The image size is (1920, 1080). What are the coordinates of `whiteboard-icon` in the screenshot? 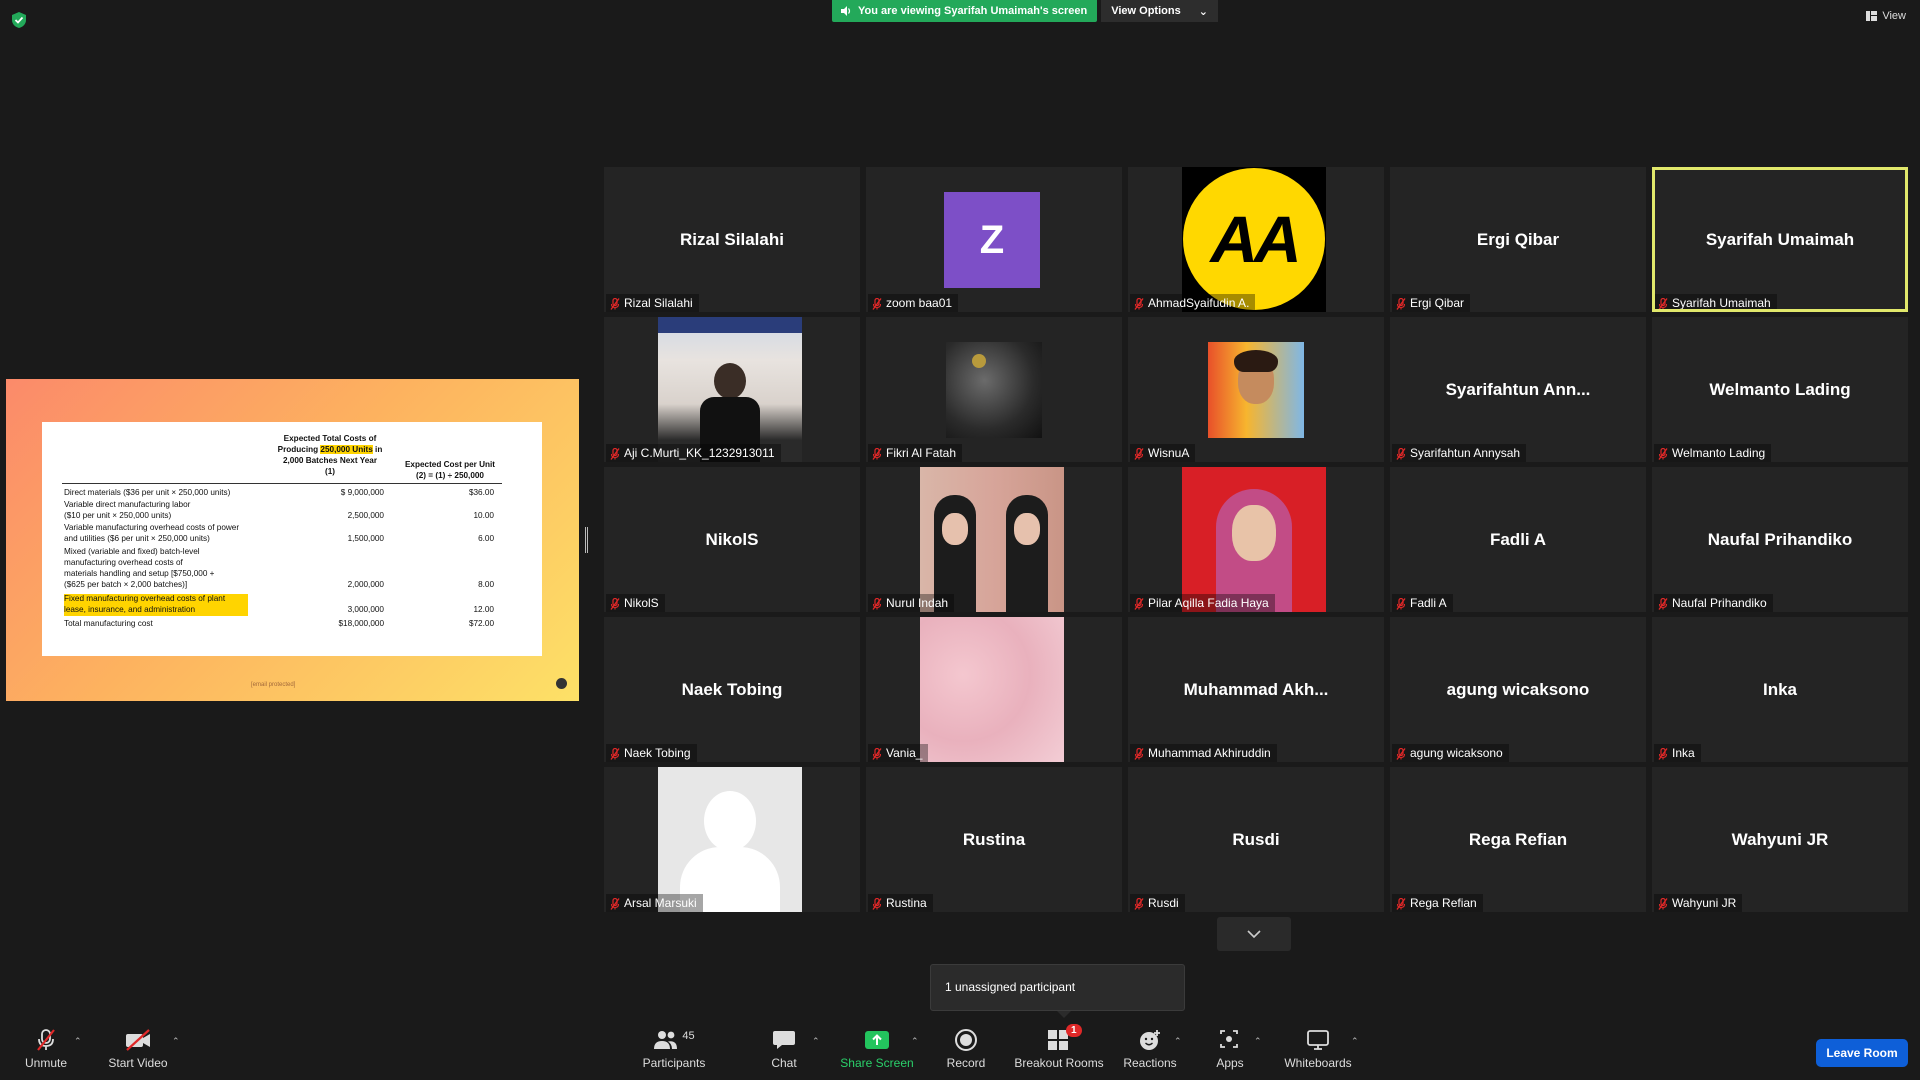 It's located at (1318, 1040).